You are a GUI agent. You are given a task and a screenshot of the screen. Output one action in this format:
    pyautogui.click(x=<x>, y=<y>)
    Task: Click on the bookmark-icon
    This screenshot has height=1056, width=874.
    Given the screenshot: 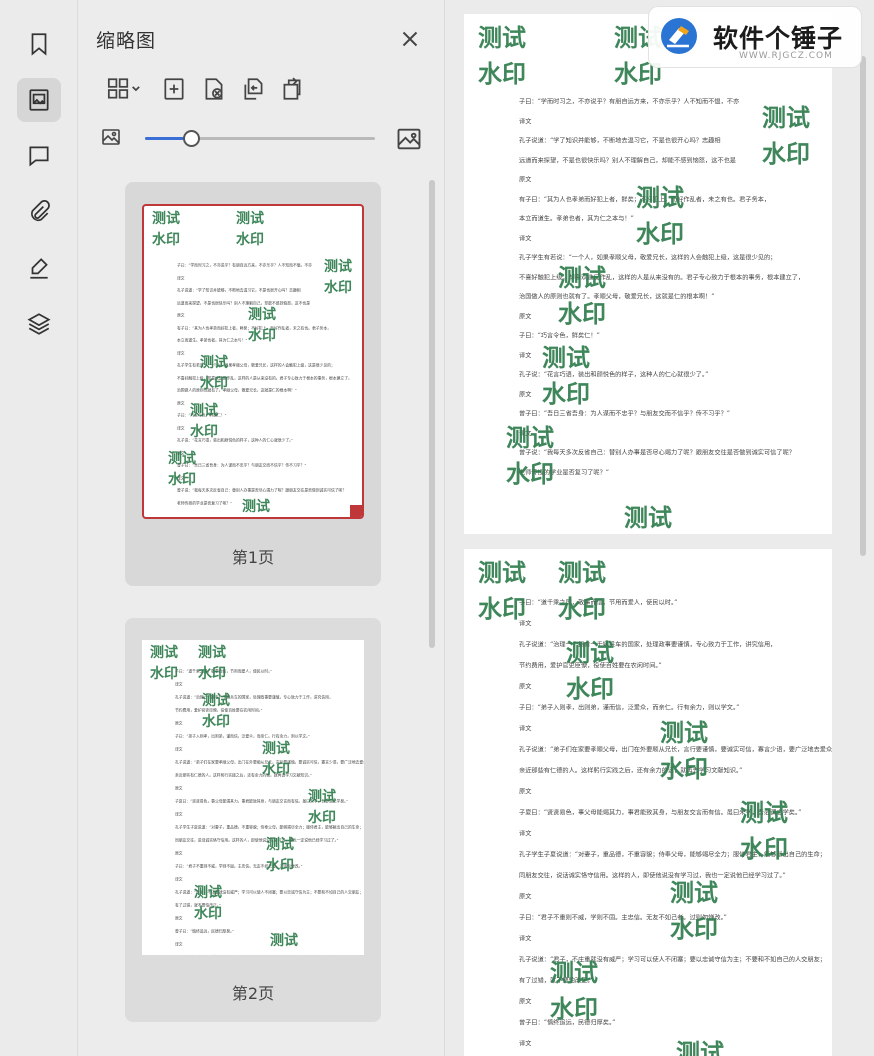 What is the action you would take?
    pyautogui.click(x=39, y=44)
    